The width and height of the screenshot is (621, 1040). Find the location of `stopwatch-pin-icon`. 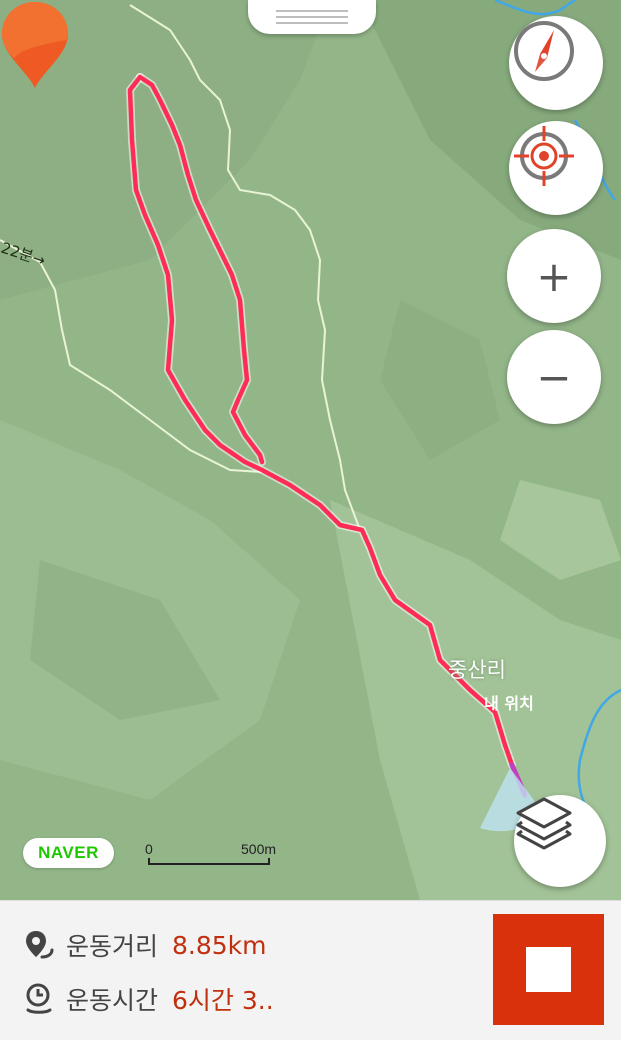

stopwatch-pin-icon is located at coordinates (39, 998).